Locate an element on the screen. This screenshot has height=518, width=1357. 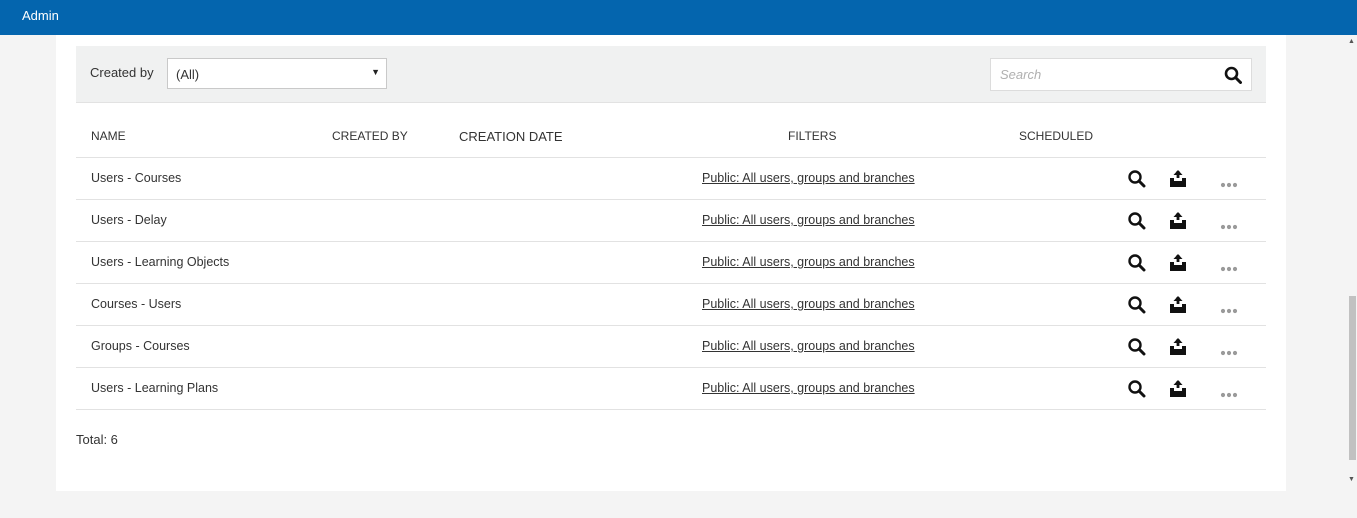
column-header-created-by: CREATED BY is located at coordinates (370, 136).